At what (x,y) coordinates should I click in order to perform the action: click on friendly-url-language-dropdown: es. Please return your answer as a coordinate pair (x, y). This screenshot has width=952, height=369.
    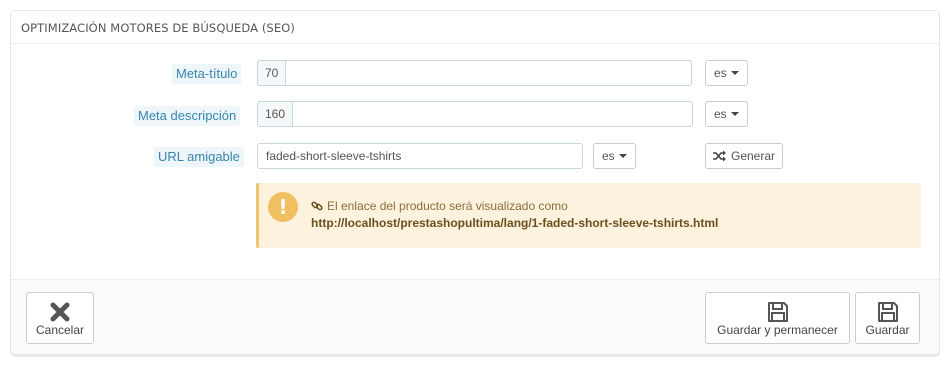
    Looking at the image, I should click on (614, 156).